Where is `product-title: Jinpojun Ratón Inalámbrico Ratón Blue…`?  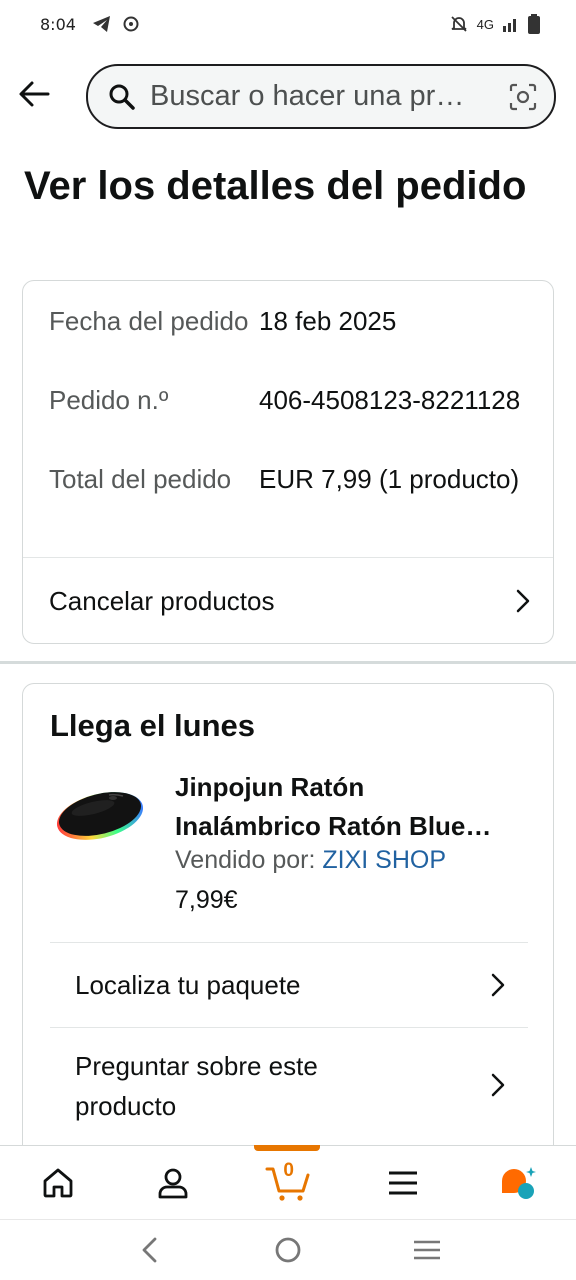
product-title: Jinpojun Ratón Inalámbrico Ratón Blue… is located at coordinates (354, 807).